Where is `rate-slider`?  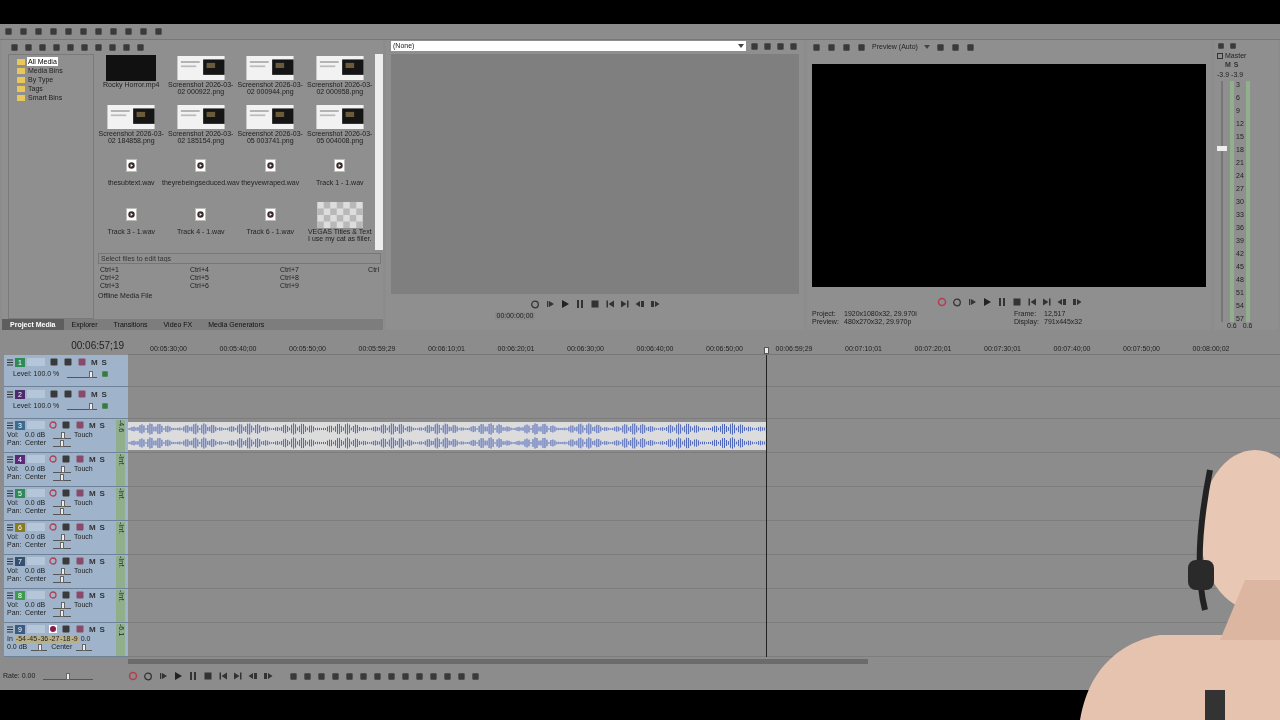
rate-slider is located at coordinates (68, 676).